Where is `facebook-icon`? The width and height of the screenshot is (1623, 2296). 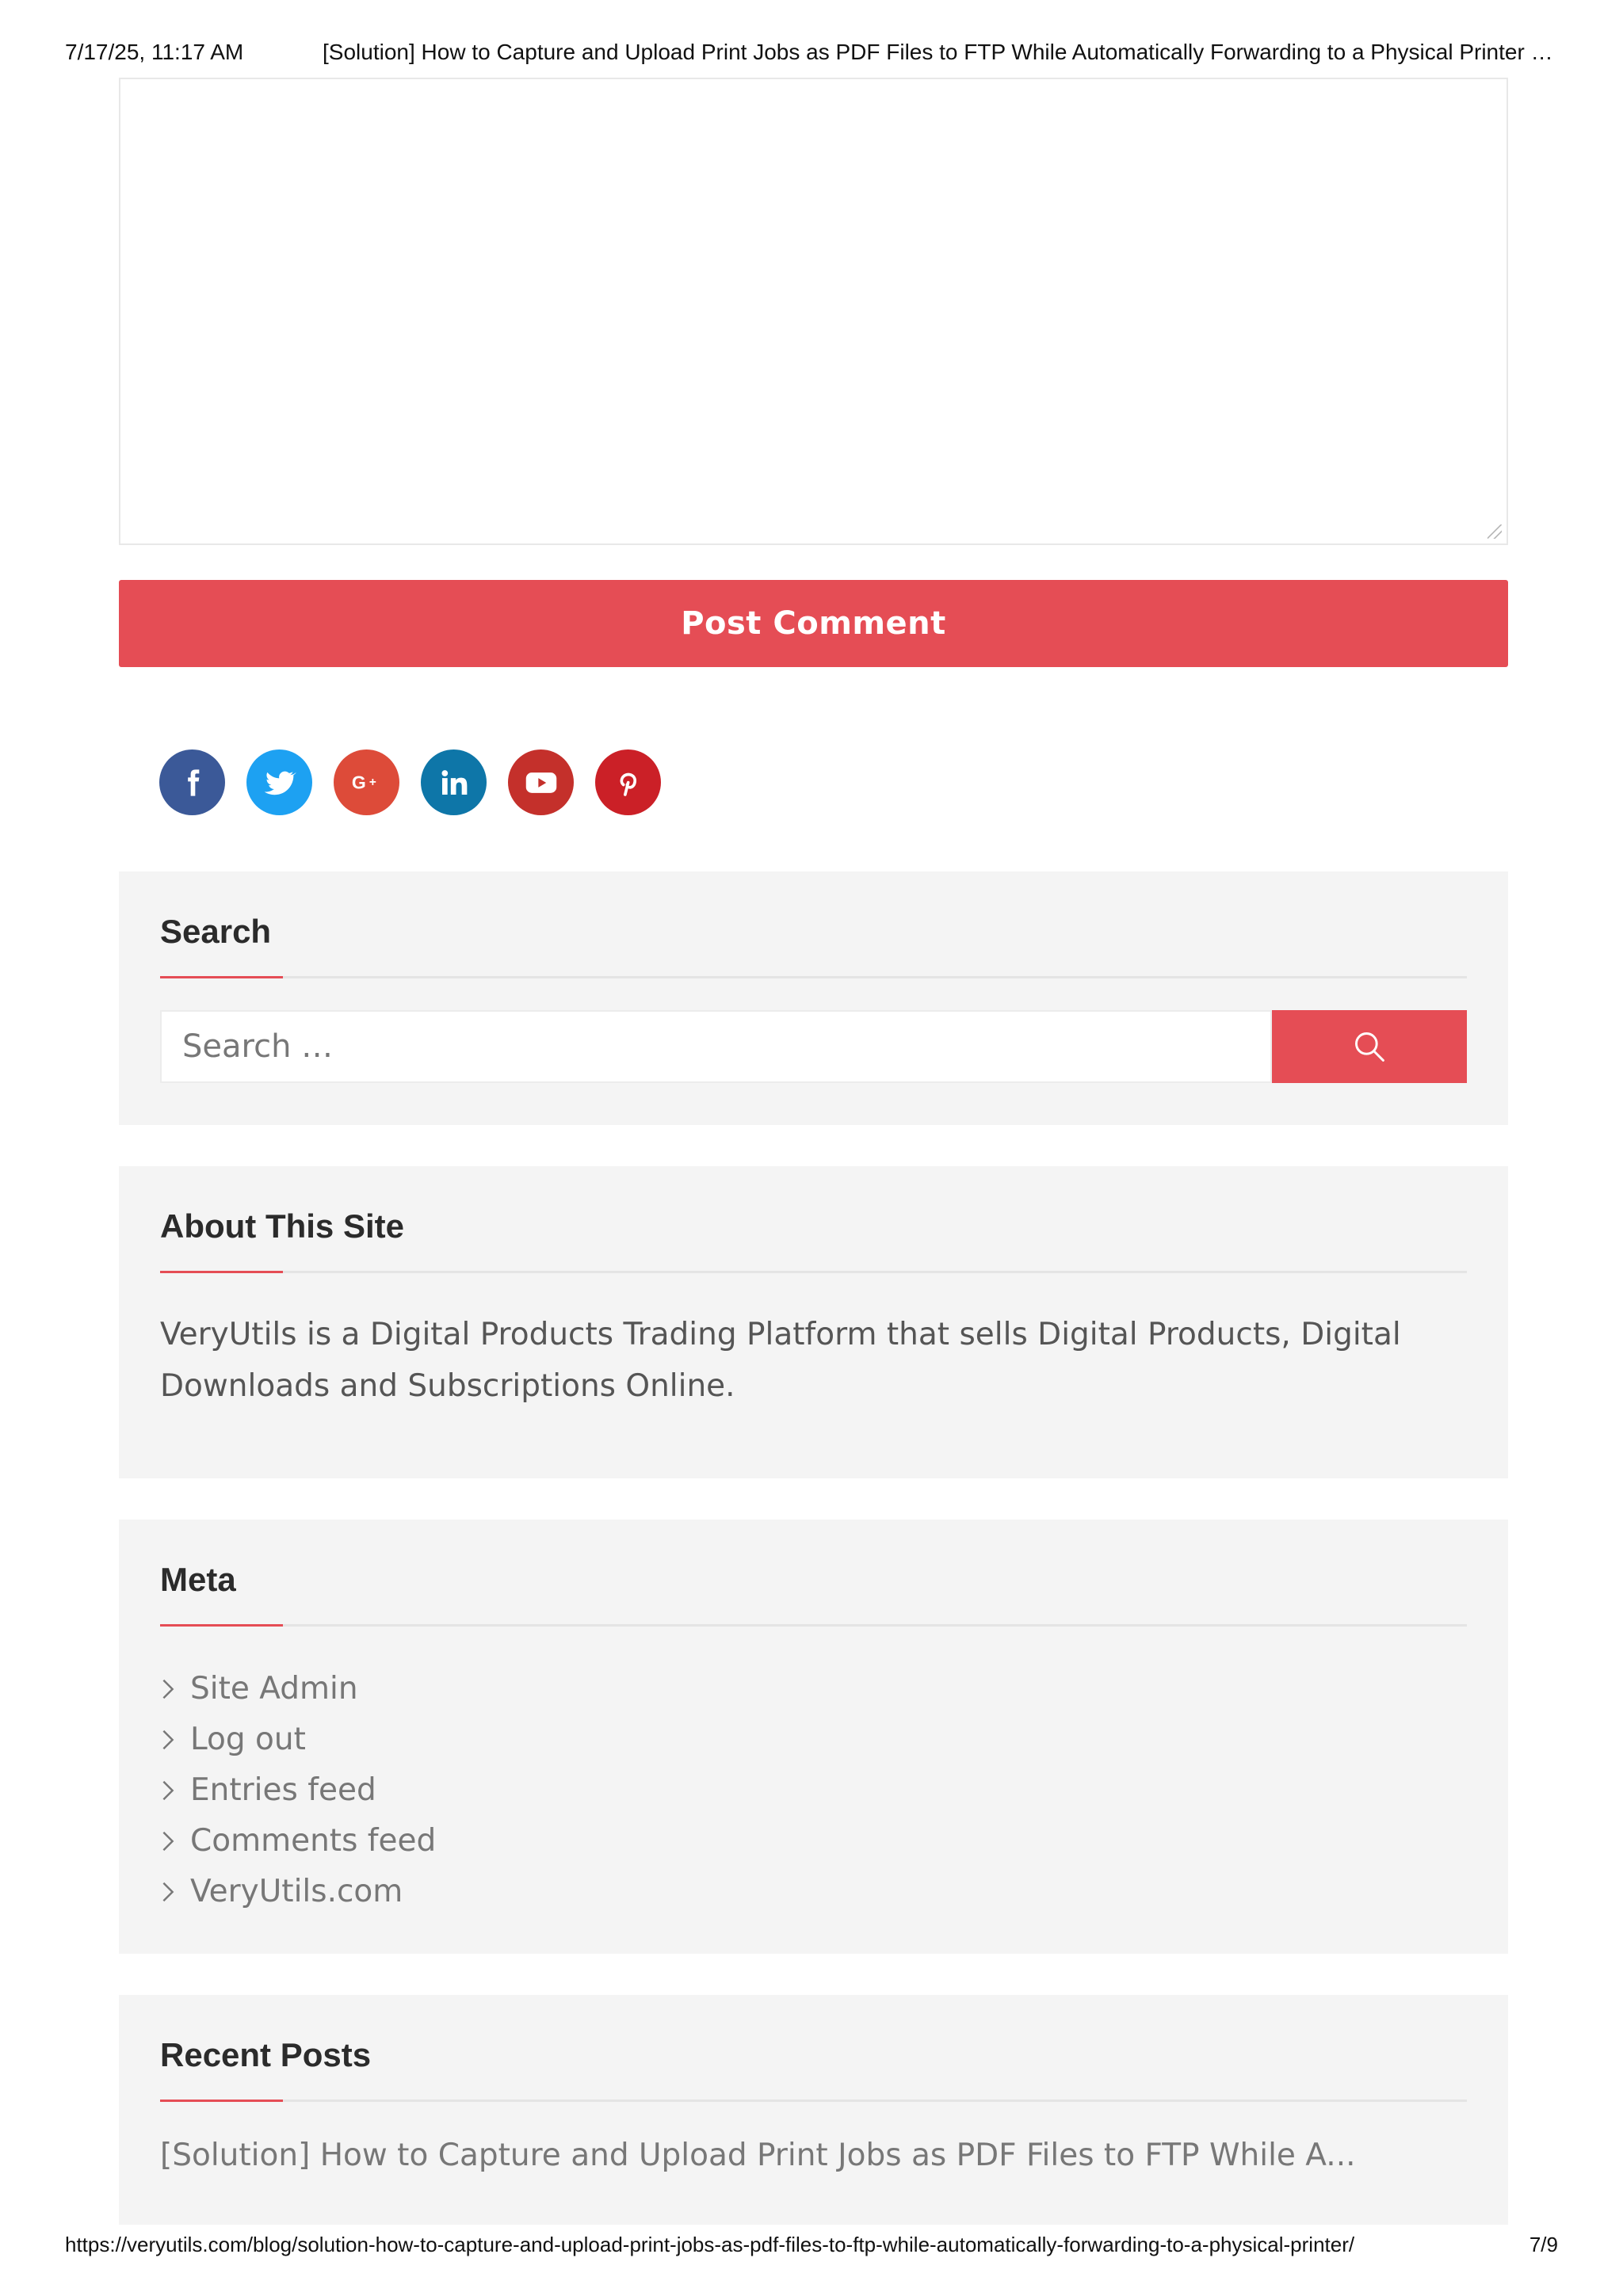
facebook-icon is located at coordinates (193, 782).